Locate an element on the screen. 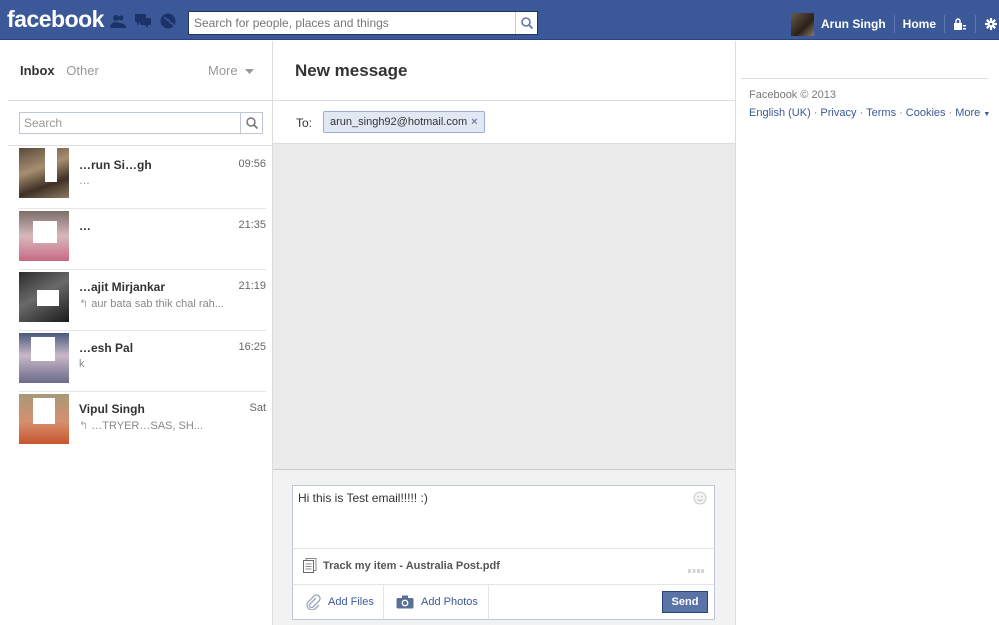 The image size is (999, 625). top-bar: facebook Arun Singh Home is located at coordinates (499, 20).